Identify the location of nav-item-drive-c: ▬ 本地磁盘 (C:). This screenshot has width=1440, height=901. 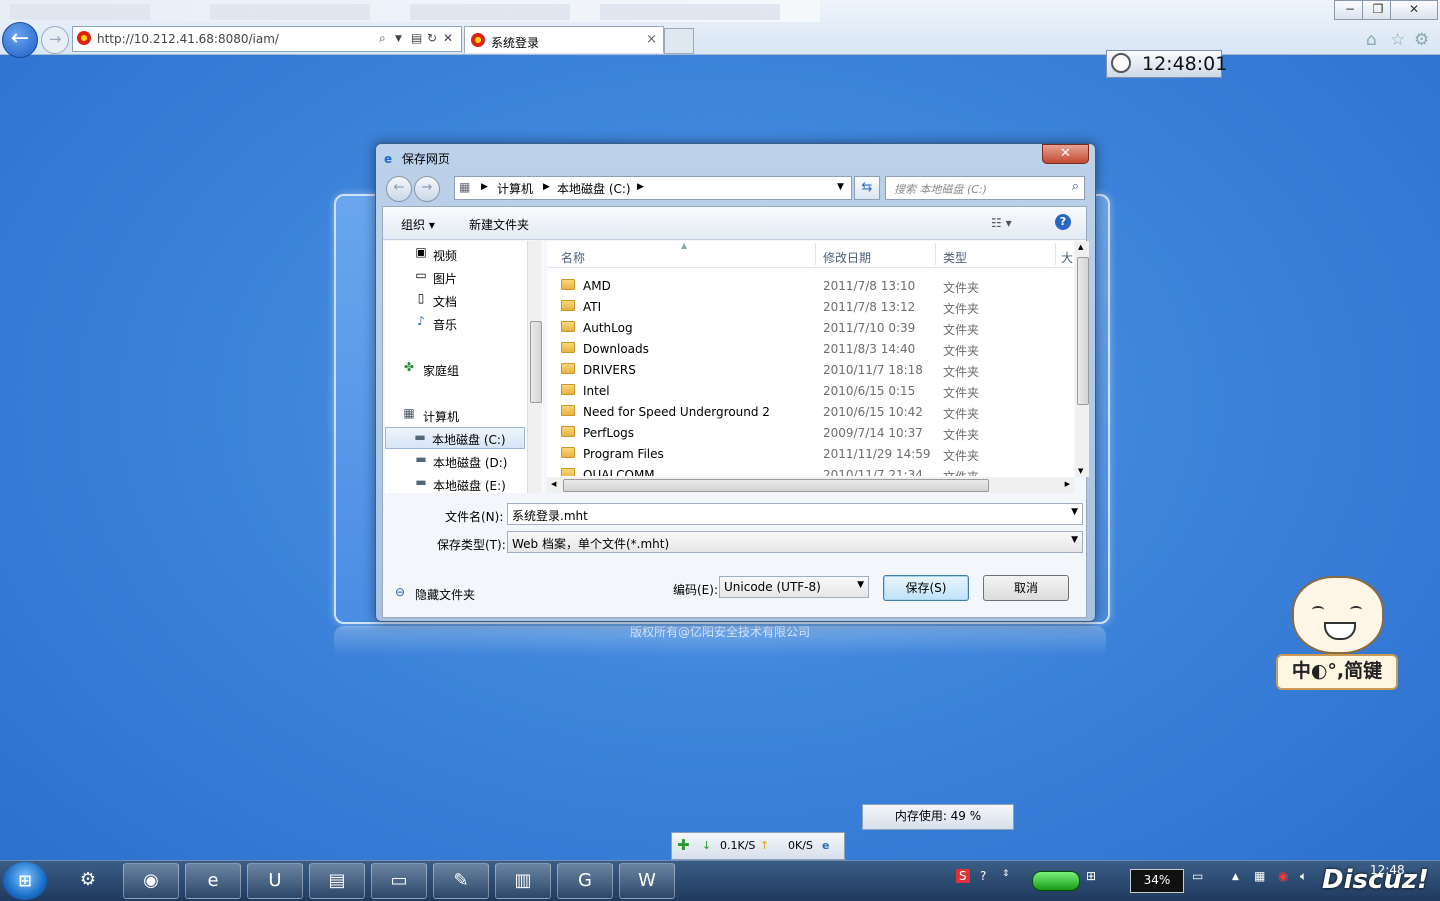
(455, 438).